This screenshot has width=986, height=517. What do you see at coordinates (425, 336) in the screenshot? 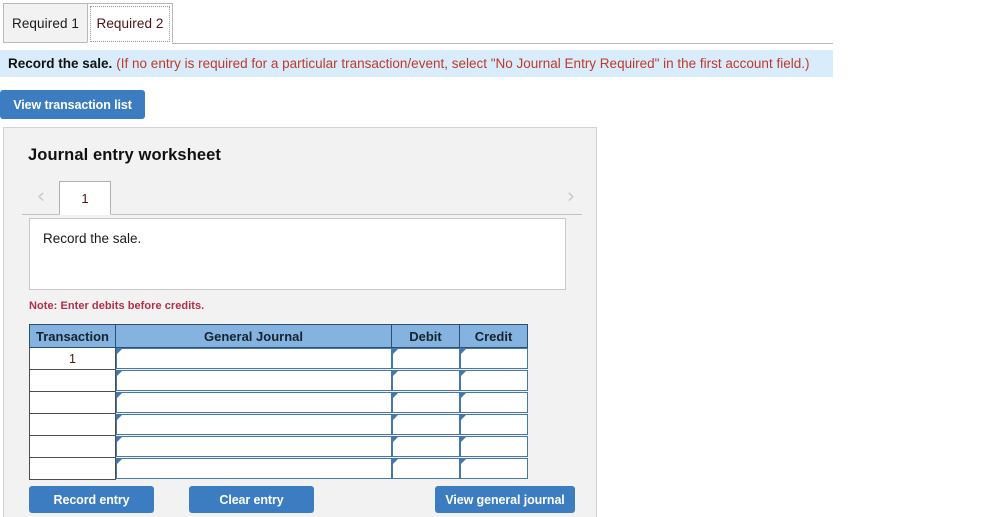
I see `column-header-debit: Debit` at bounding box center [425, 336].